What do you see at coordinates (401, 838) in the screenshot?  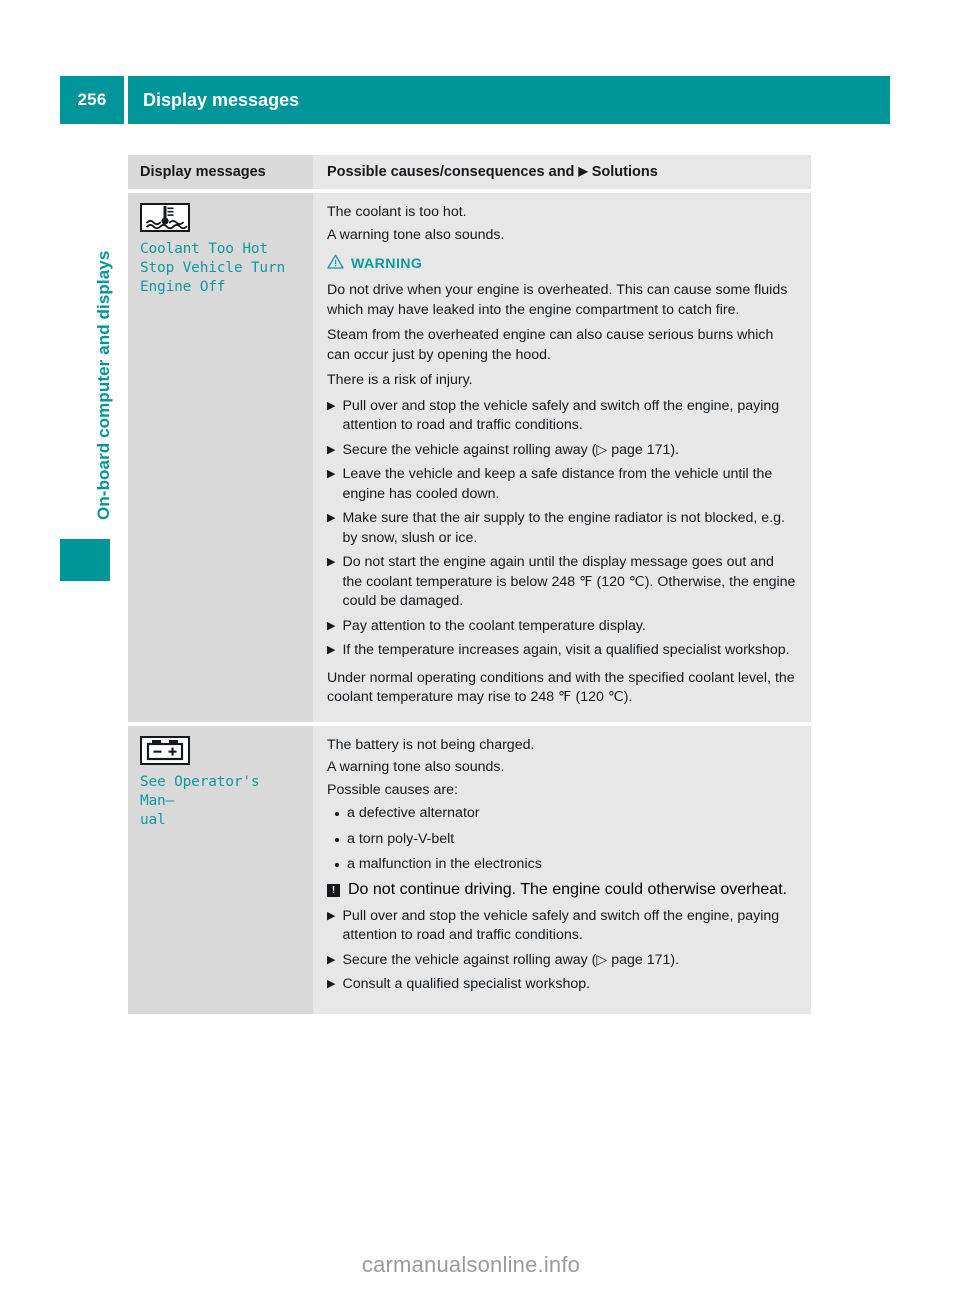 I see `cause-text: a torn poly-V-belt` at bounding box center [401, 838].